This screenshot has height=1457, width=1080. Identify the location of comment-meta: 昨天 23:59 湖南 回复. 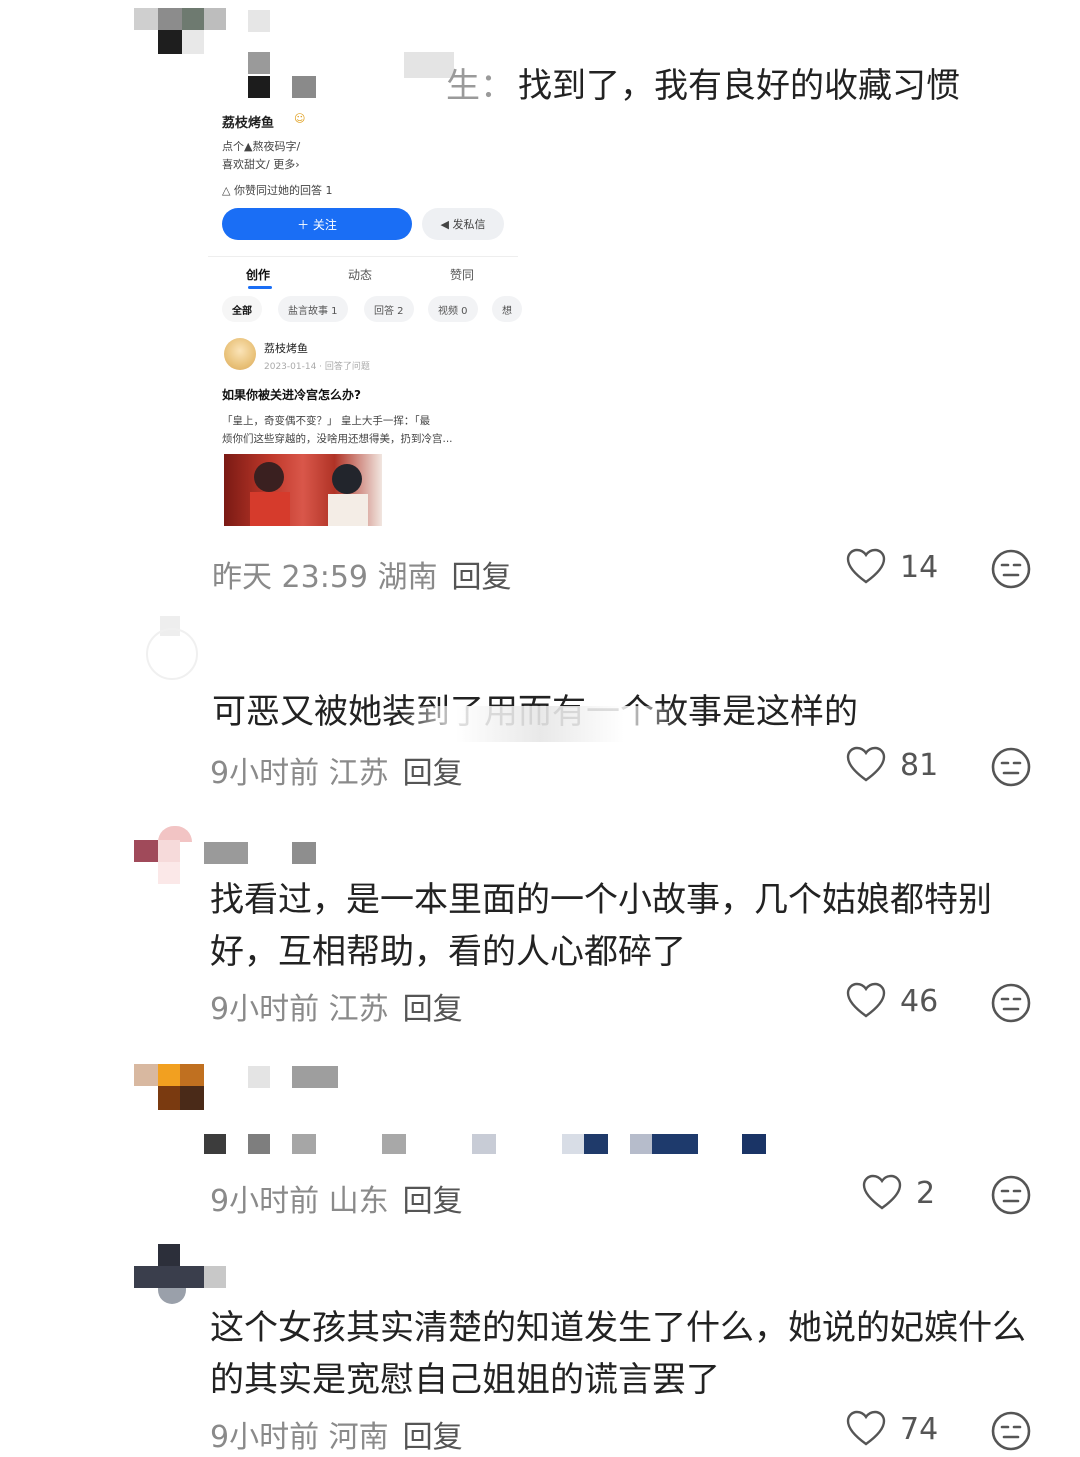
(362, 577).